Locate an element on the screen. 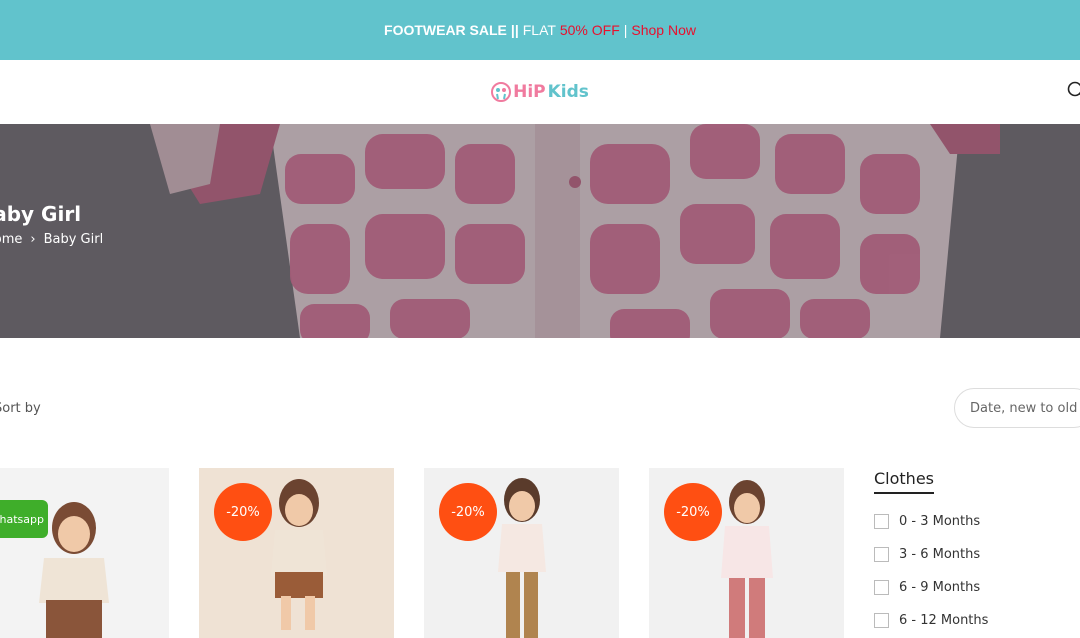  shop-now-link: Shop Now is located at coordinates (663, 30).